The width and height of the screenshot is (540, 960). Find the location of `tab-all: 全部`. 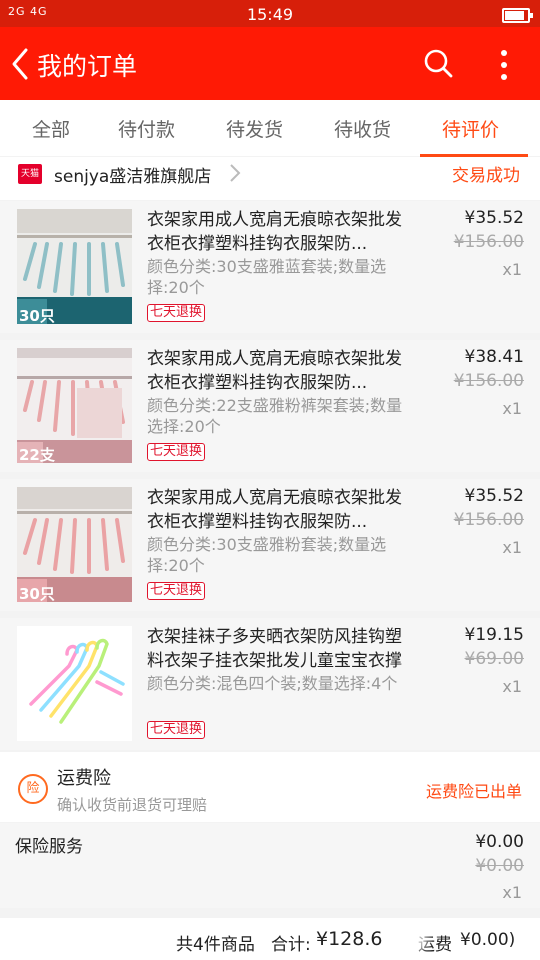

tab-all: 全部 is located at coordinates (51, 128).